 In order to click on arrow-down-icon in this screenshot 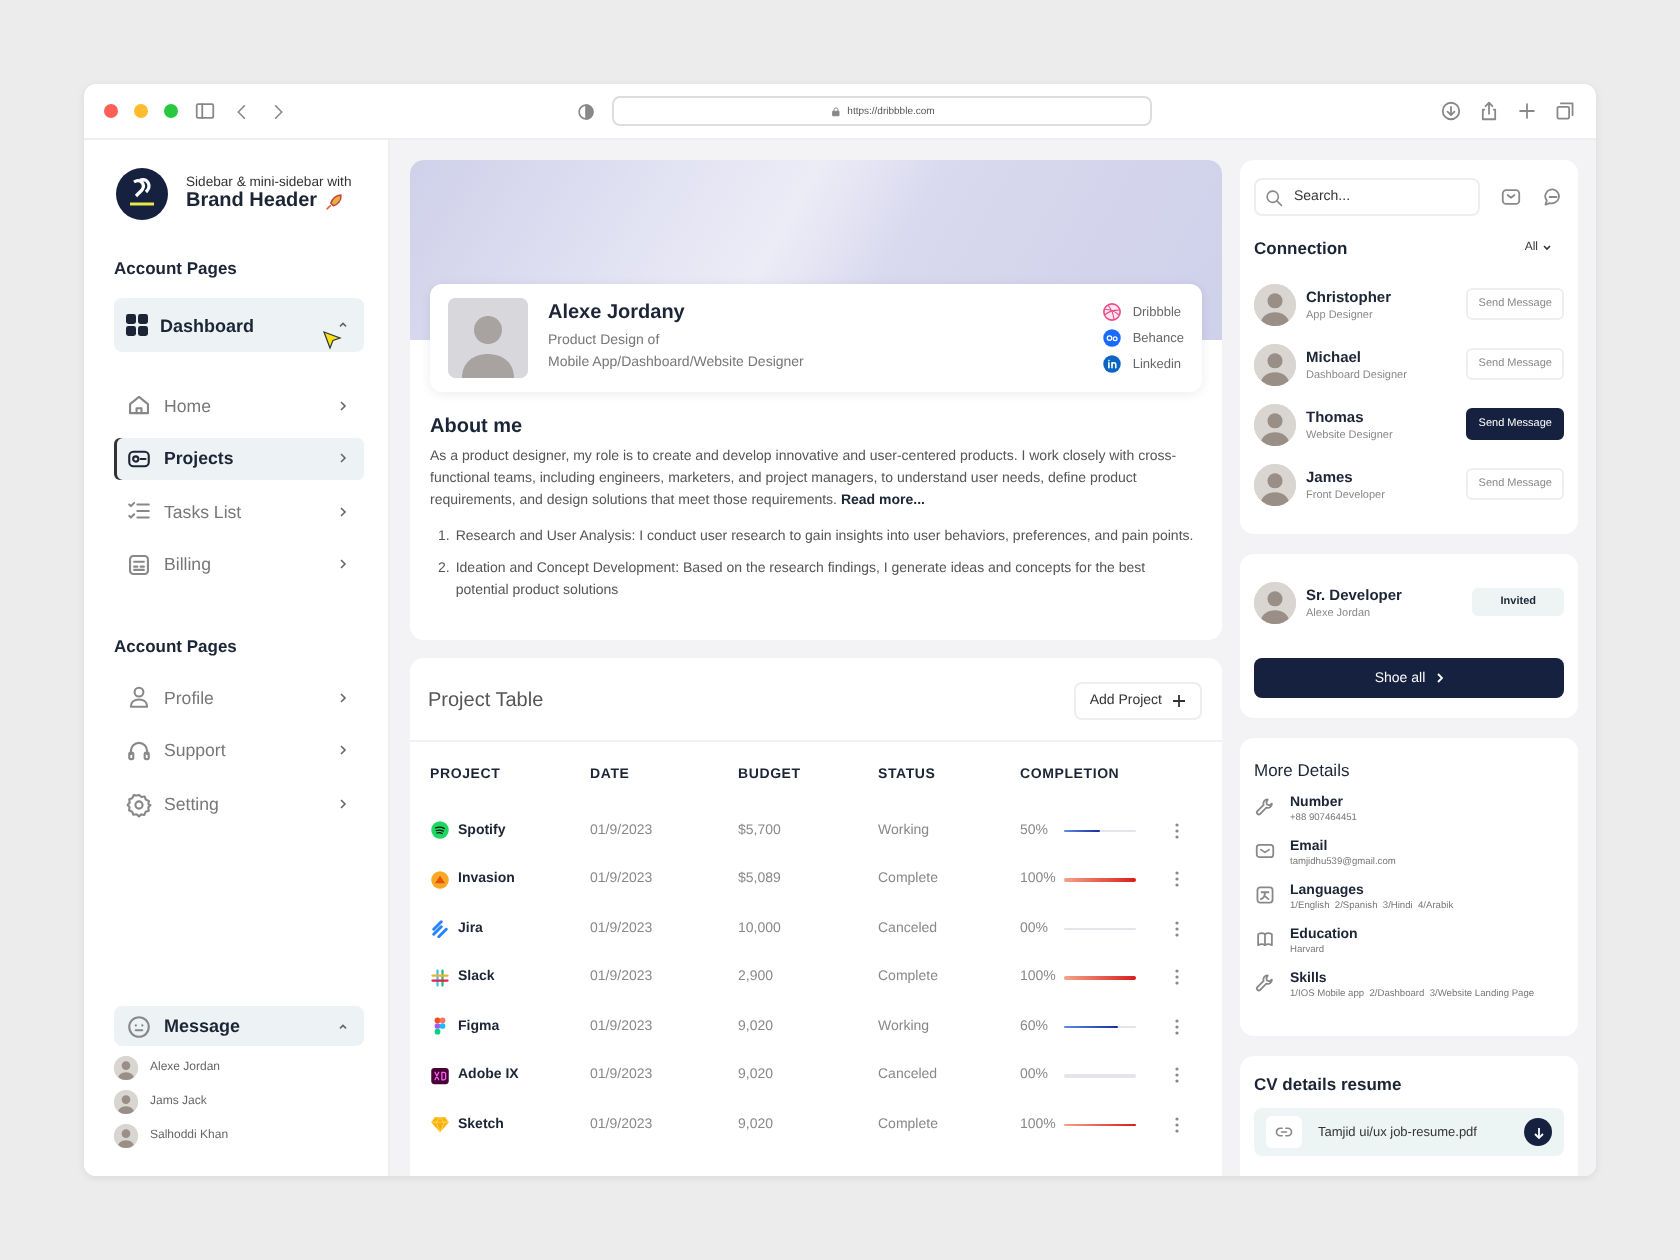, I will do `click(1538, 1132)`.